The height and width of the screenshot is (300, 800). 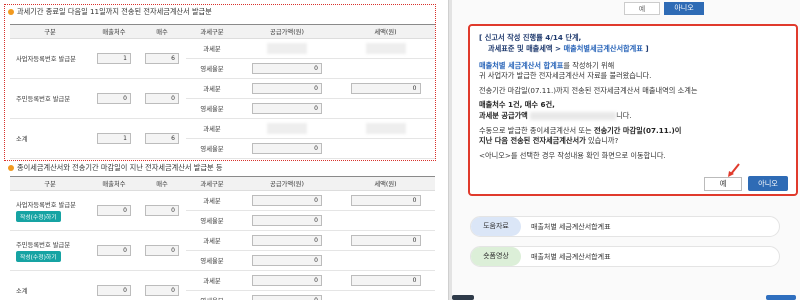 I want to click on message-line: 전송기간 마감일(07.11.)까지 전송된 전자세금계산서 매출내역의 소계는, so click(x=588, y=90).